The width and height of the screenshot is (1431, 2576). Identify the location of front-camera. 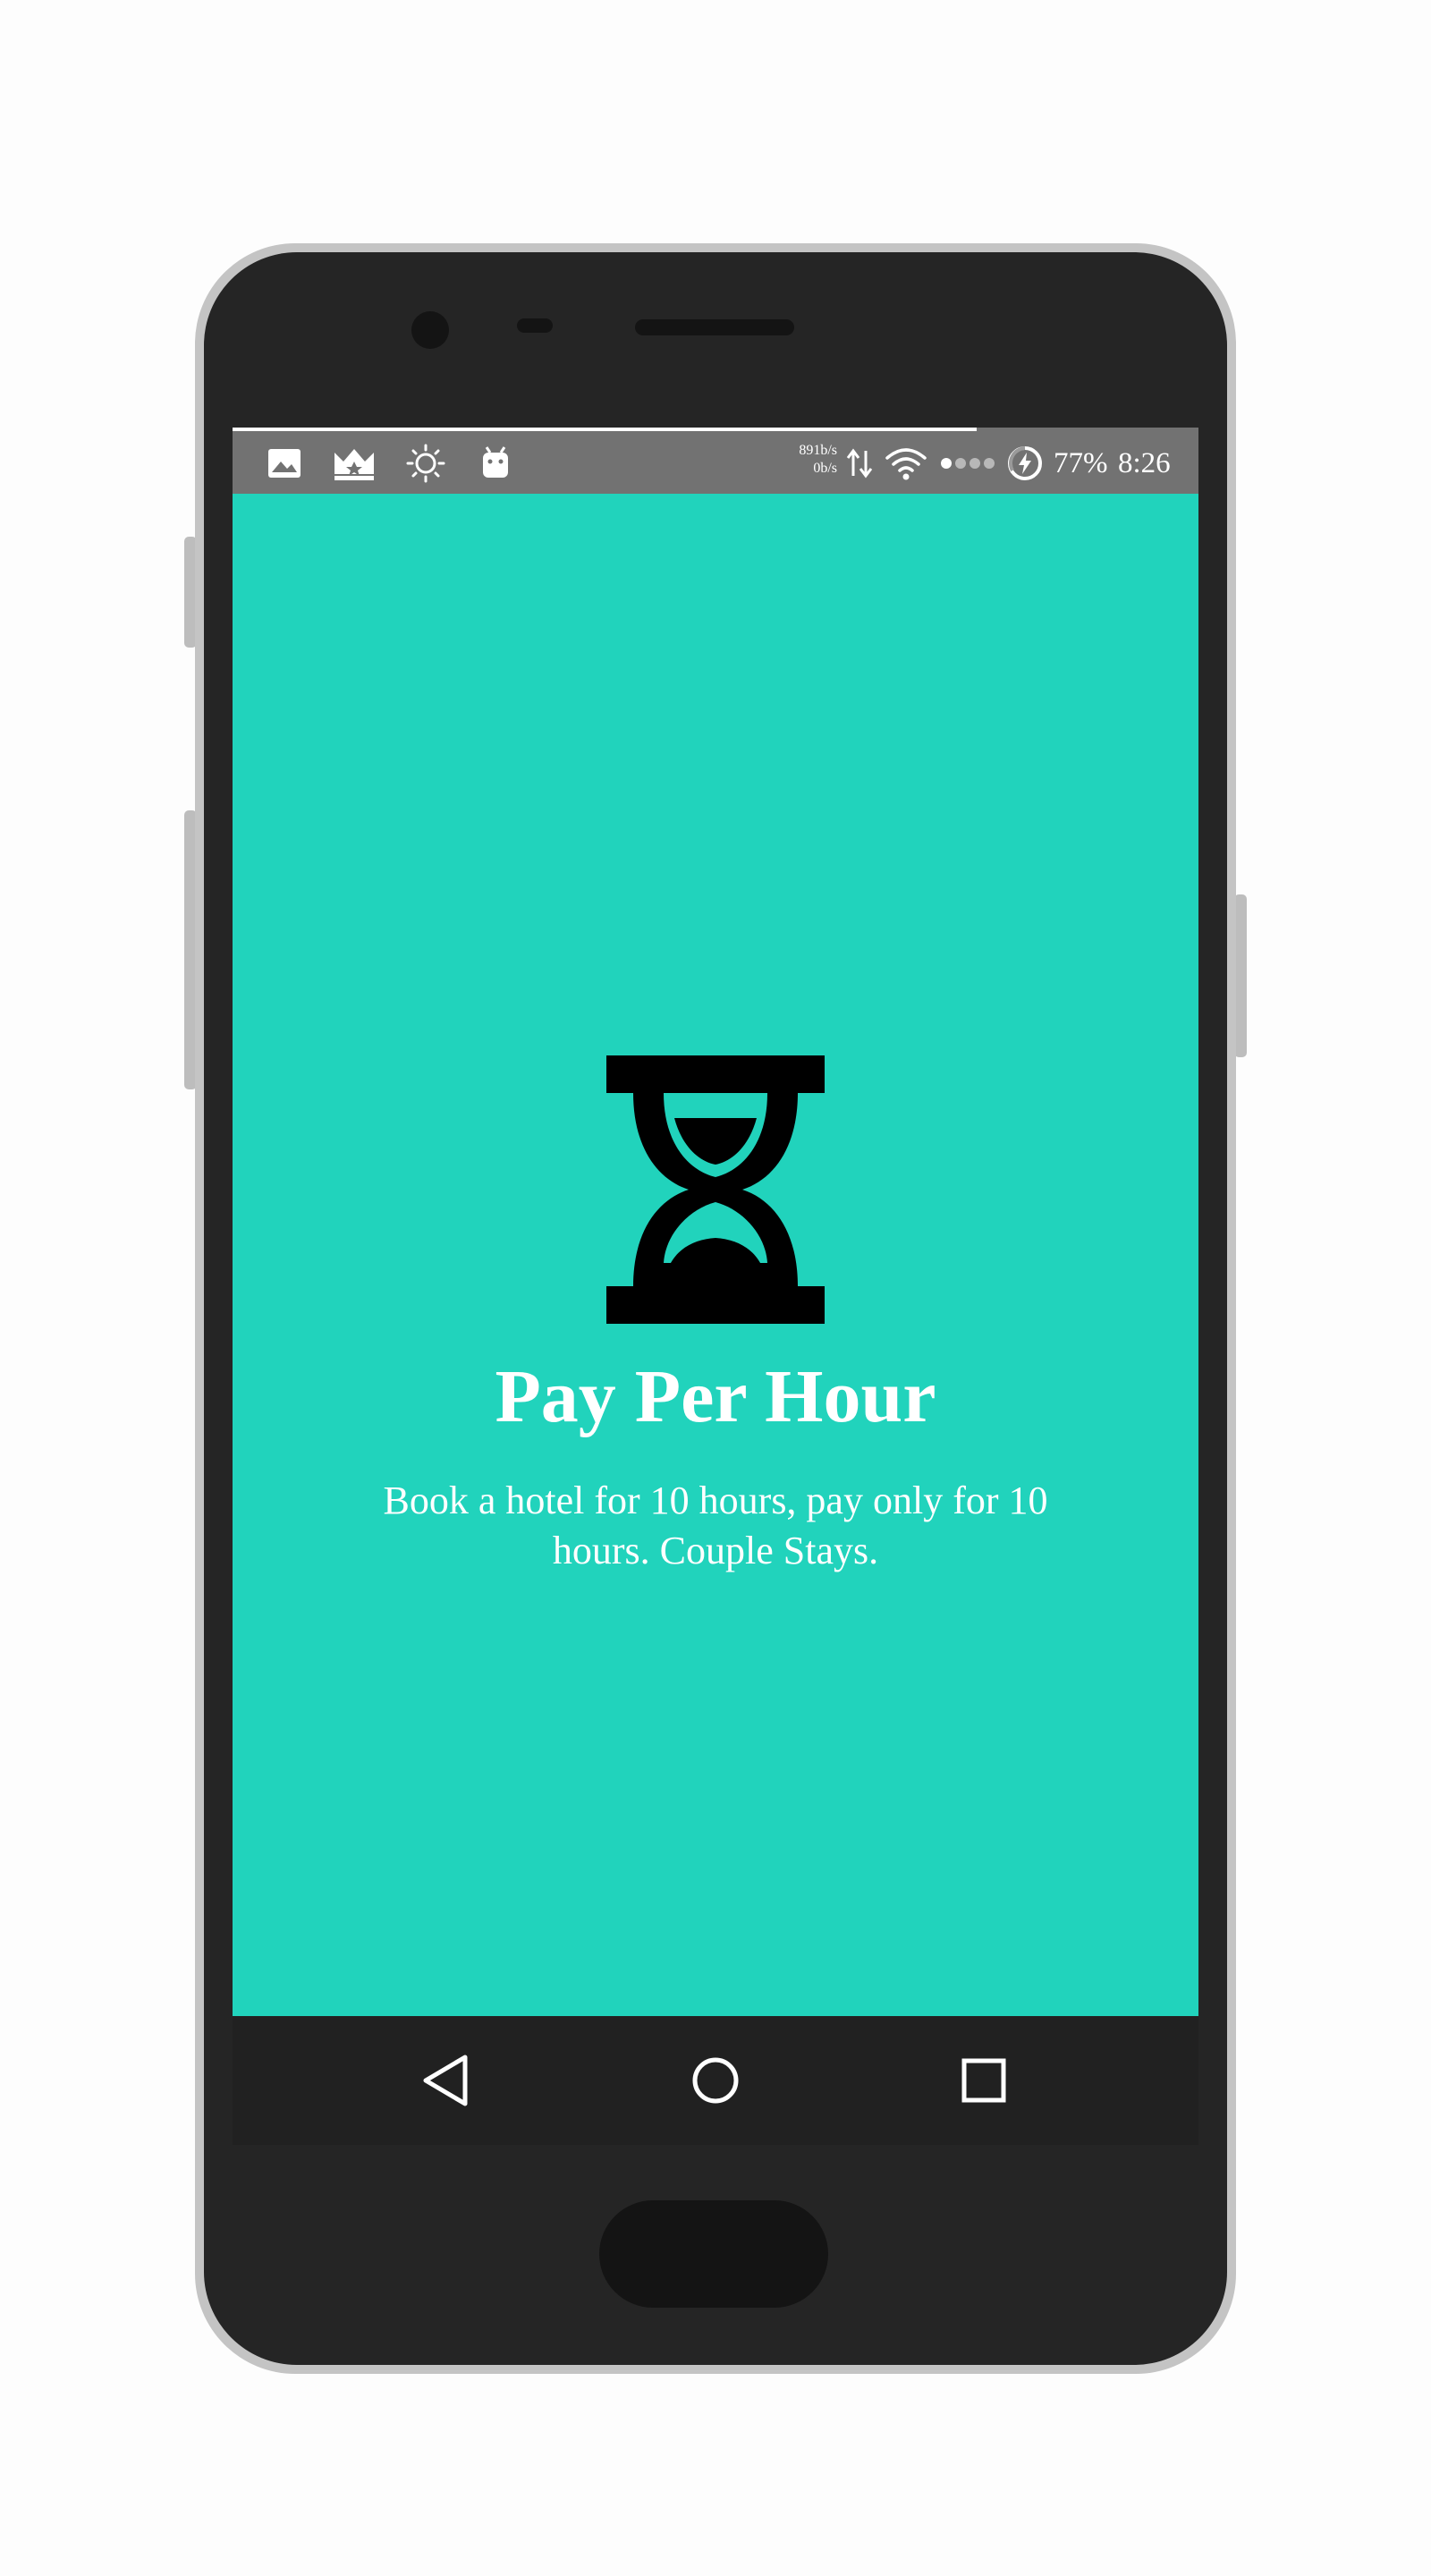
(430, 330).